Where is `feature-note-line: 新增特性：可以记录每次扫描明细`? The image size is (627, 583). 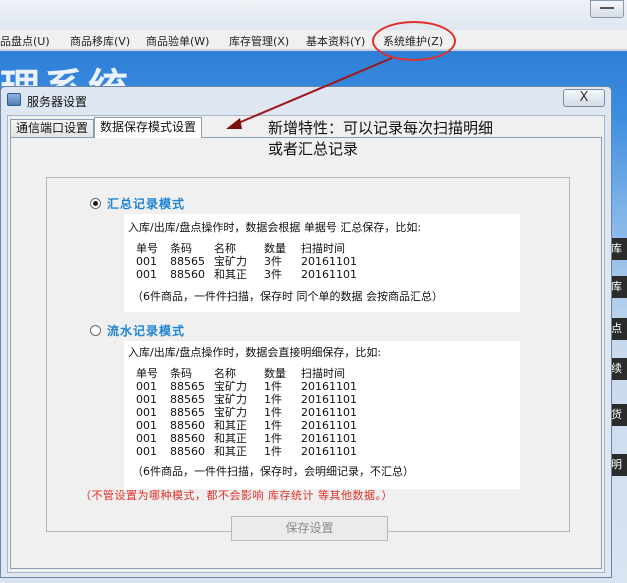
feature-note-line: 新增特性：可以记录每次扫描明细 is located at coordinates (381, 128).